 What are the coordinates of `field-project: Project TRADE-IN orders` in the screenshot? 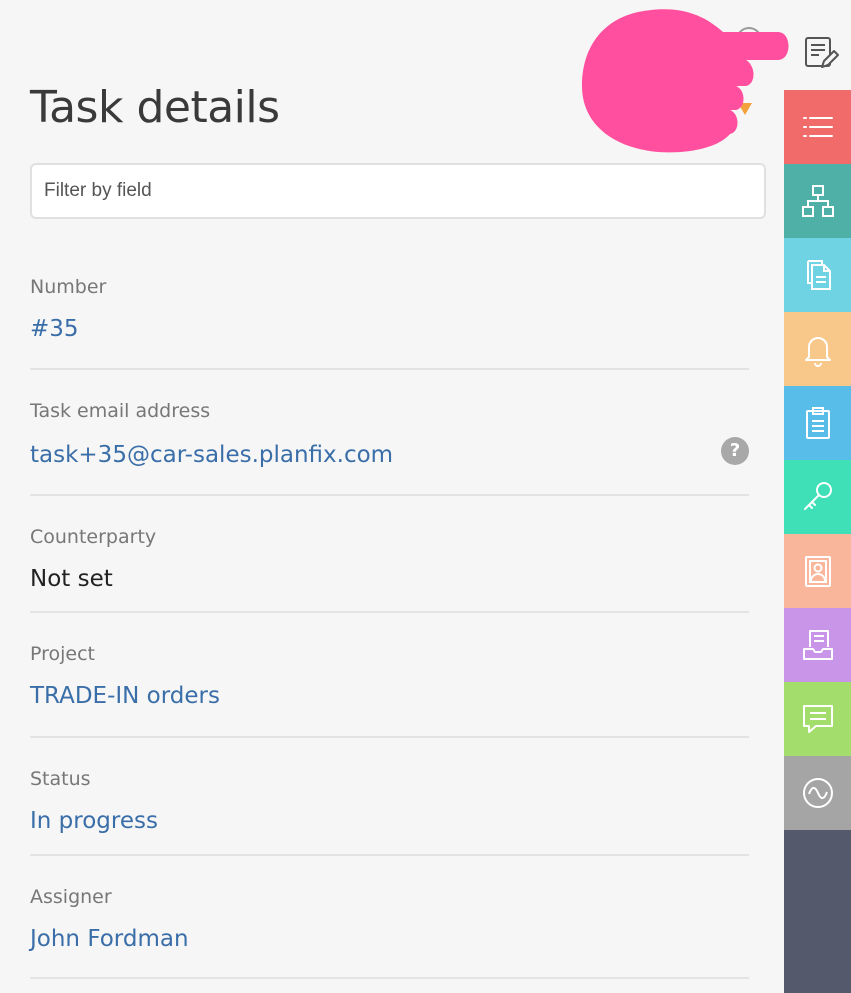 It's located at (389, 687).